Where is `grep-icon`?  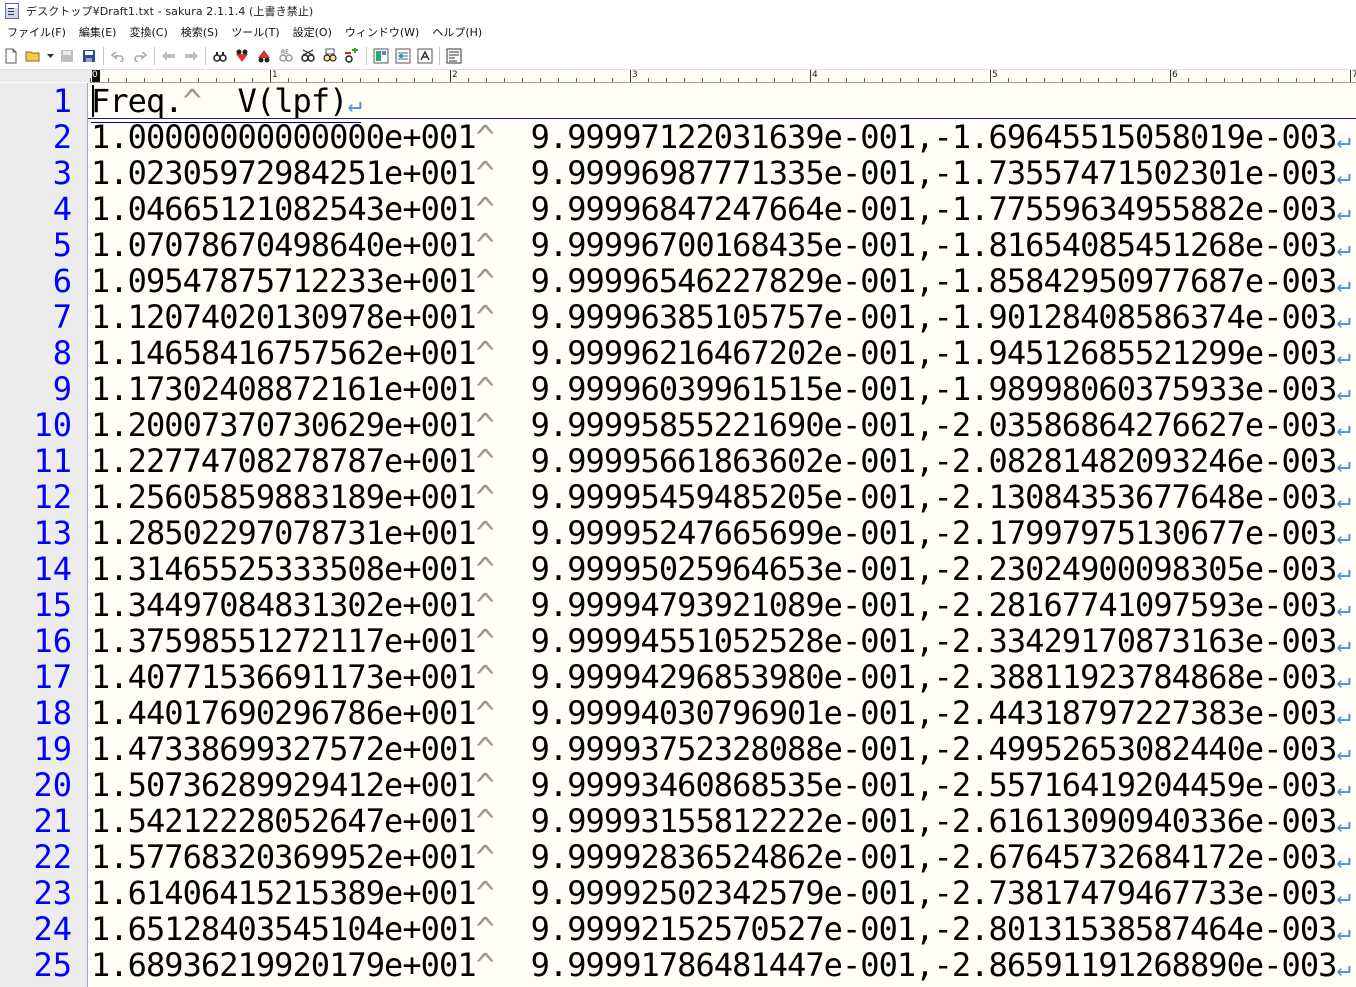 grep-icon is located at coordinates (308, 56).